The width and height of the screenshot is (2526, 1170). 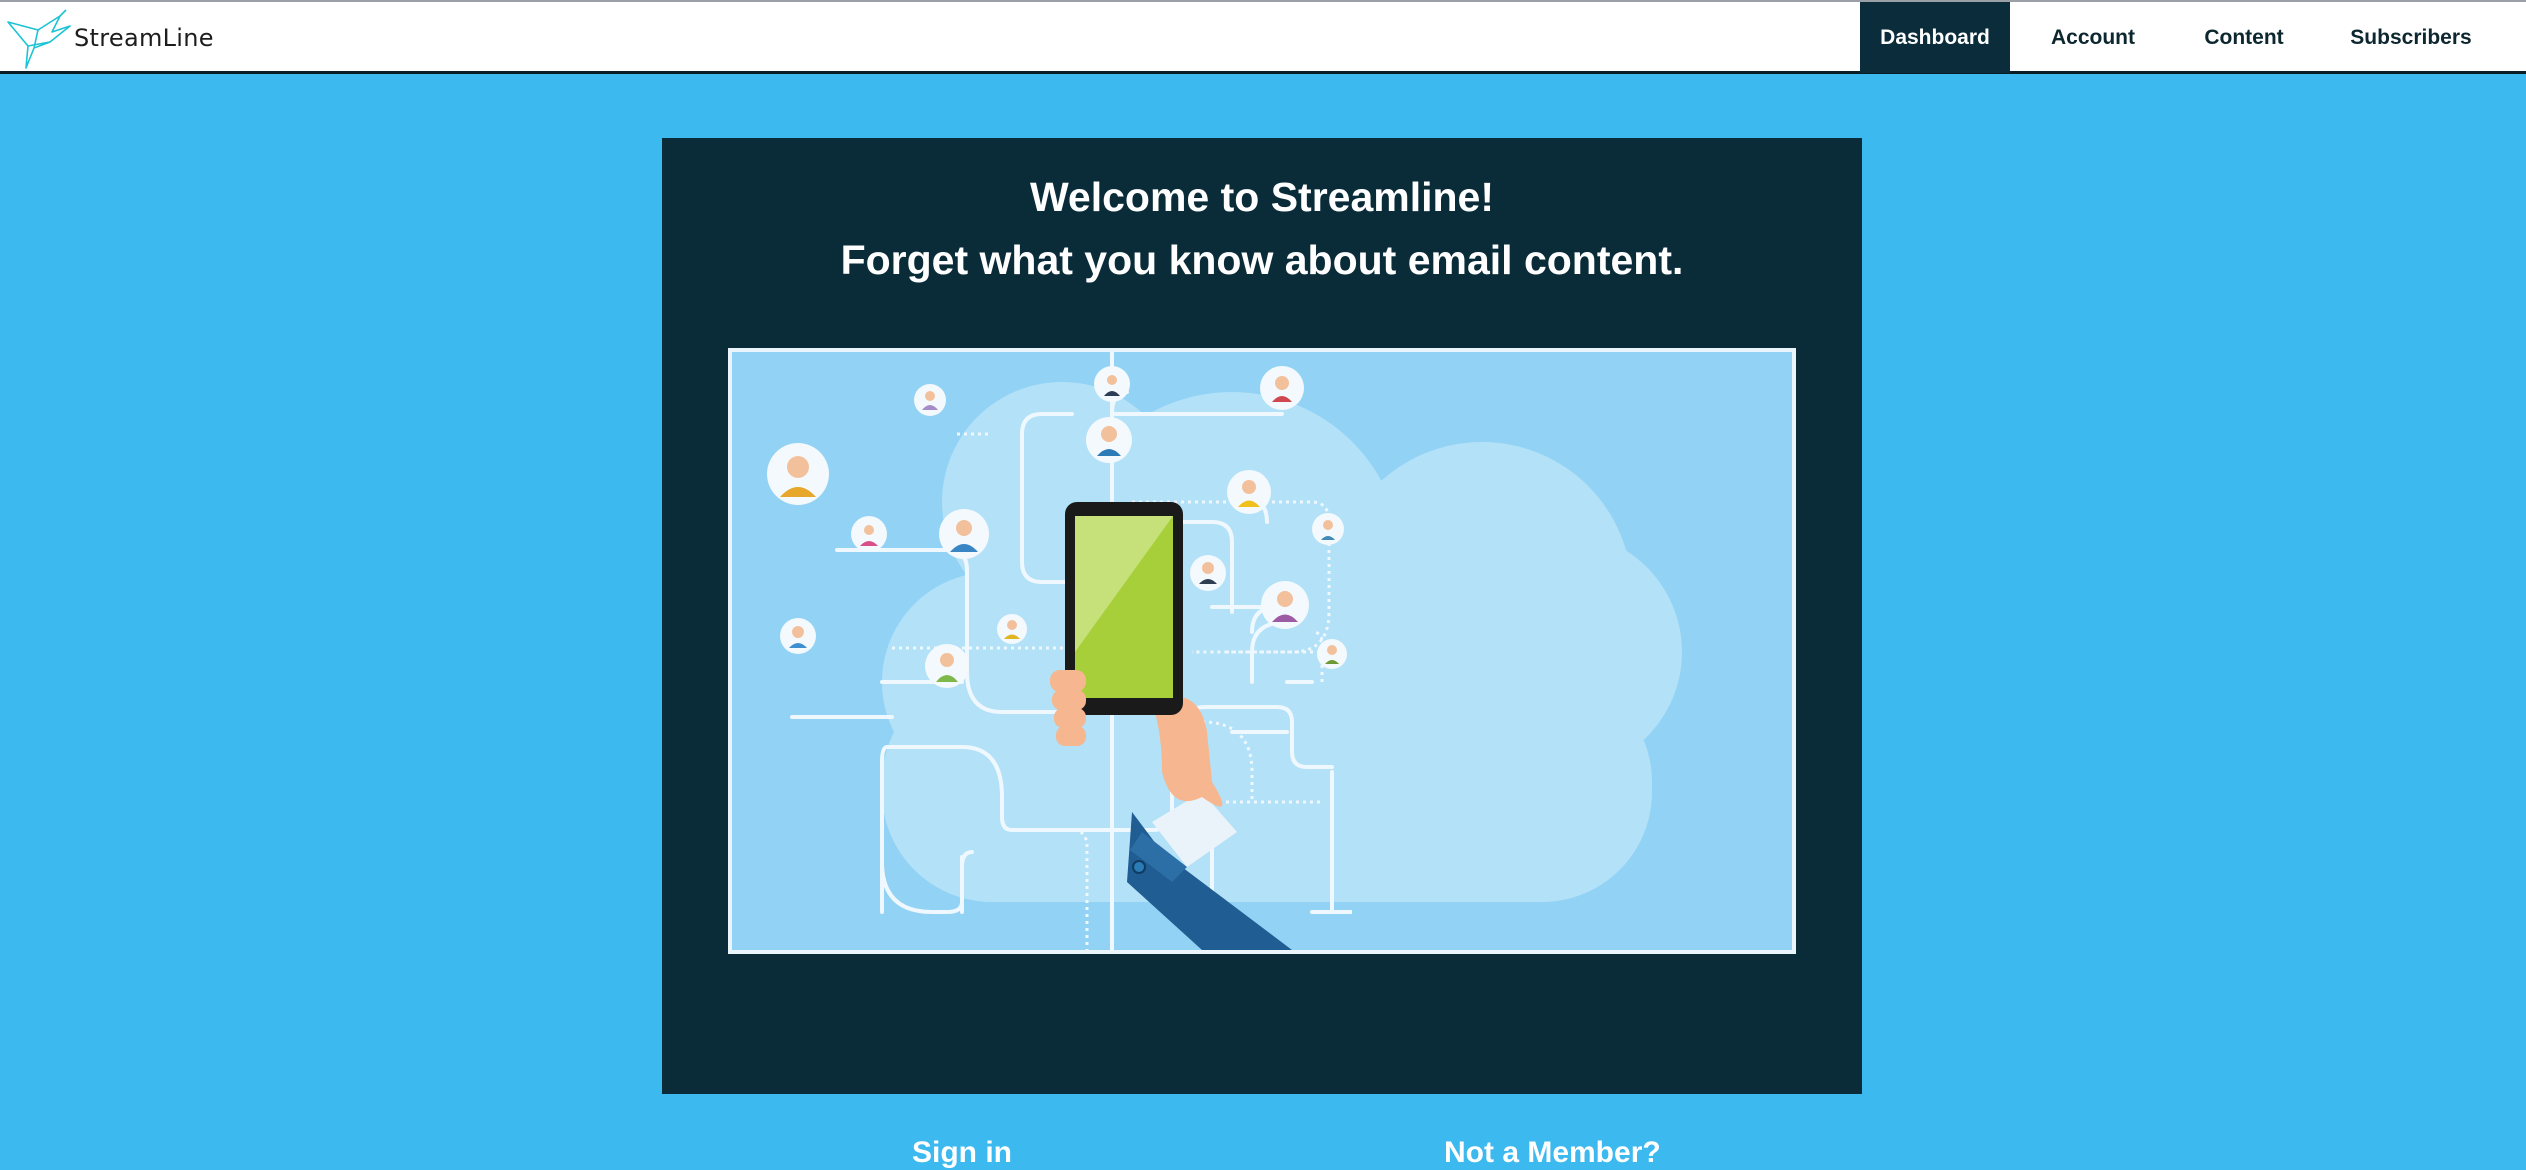 What do you see at coordinates (1552, 1153) in the screenshot?
I see `not-a-member-link: Not a Member?` at bounding box center [1552, 1153].